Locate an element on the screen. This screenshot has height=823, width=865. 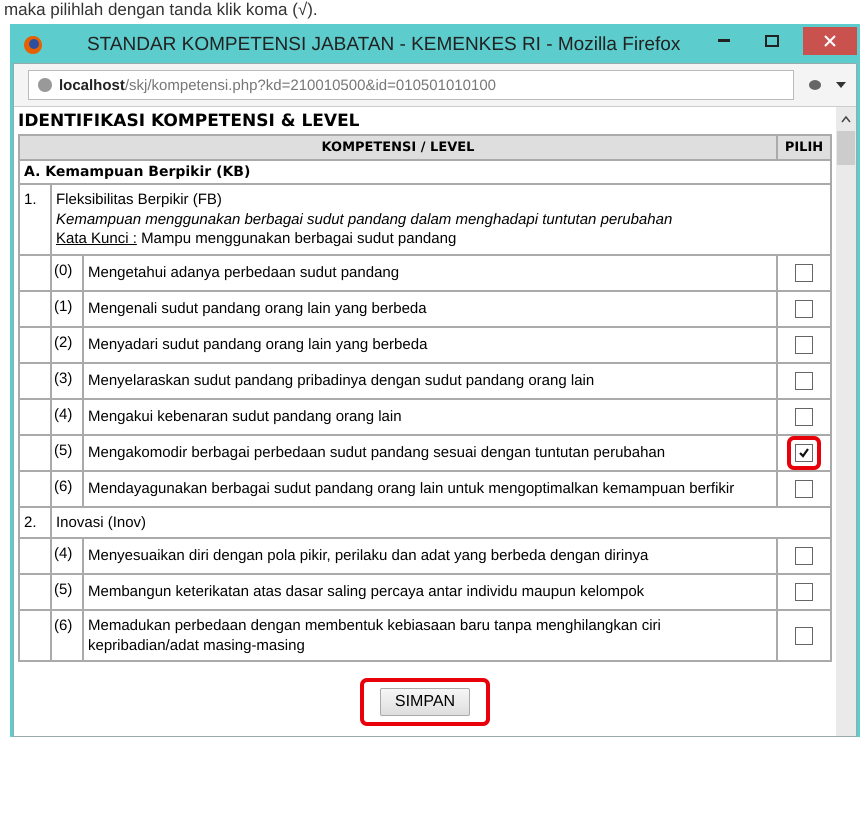
save-button: SIMPAN is located at coordinates (425, 702).